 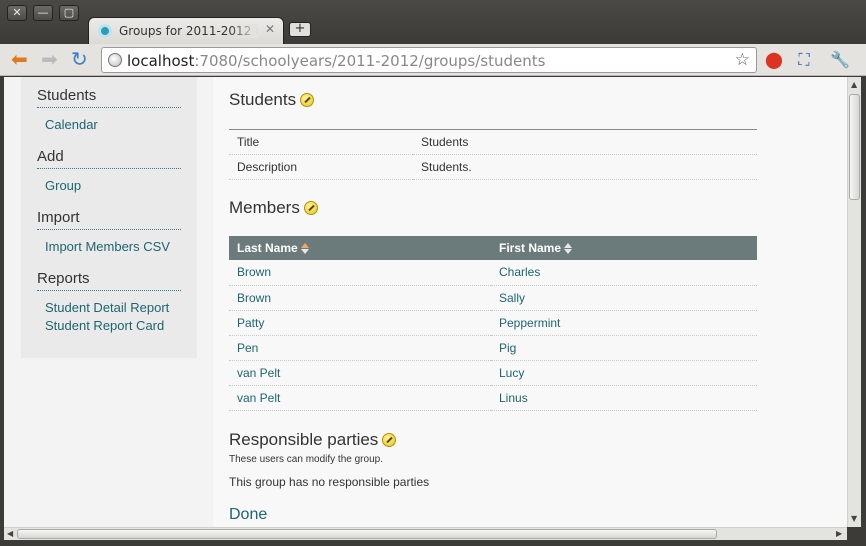 What do you see at coordinates (115, 60) in the screenshot?
I see `globe-icon` at bounding box center [115, 60].